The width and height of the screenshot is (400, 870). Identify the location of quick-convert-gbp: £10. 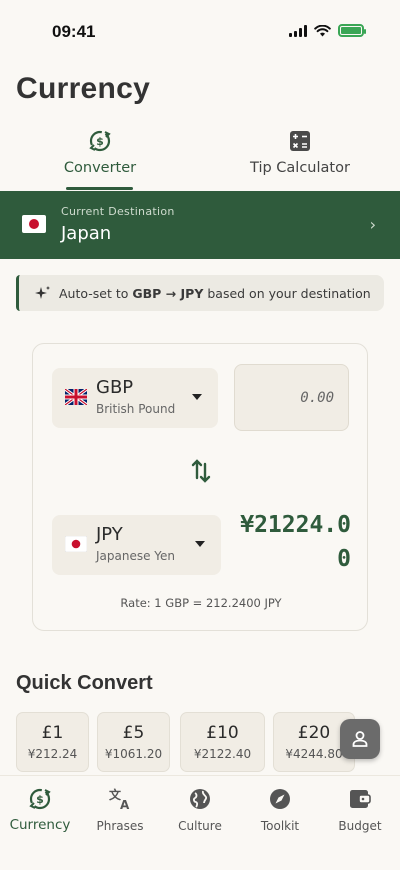
(222, 733).